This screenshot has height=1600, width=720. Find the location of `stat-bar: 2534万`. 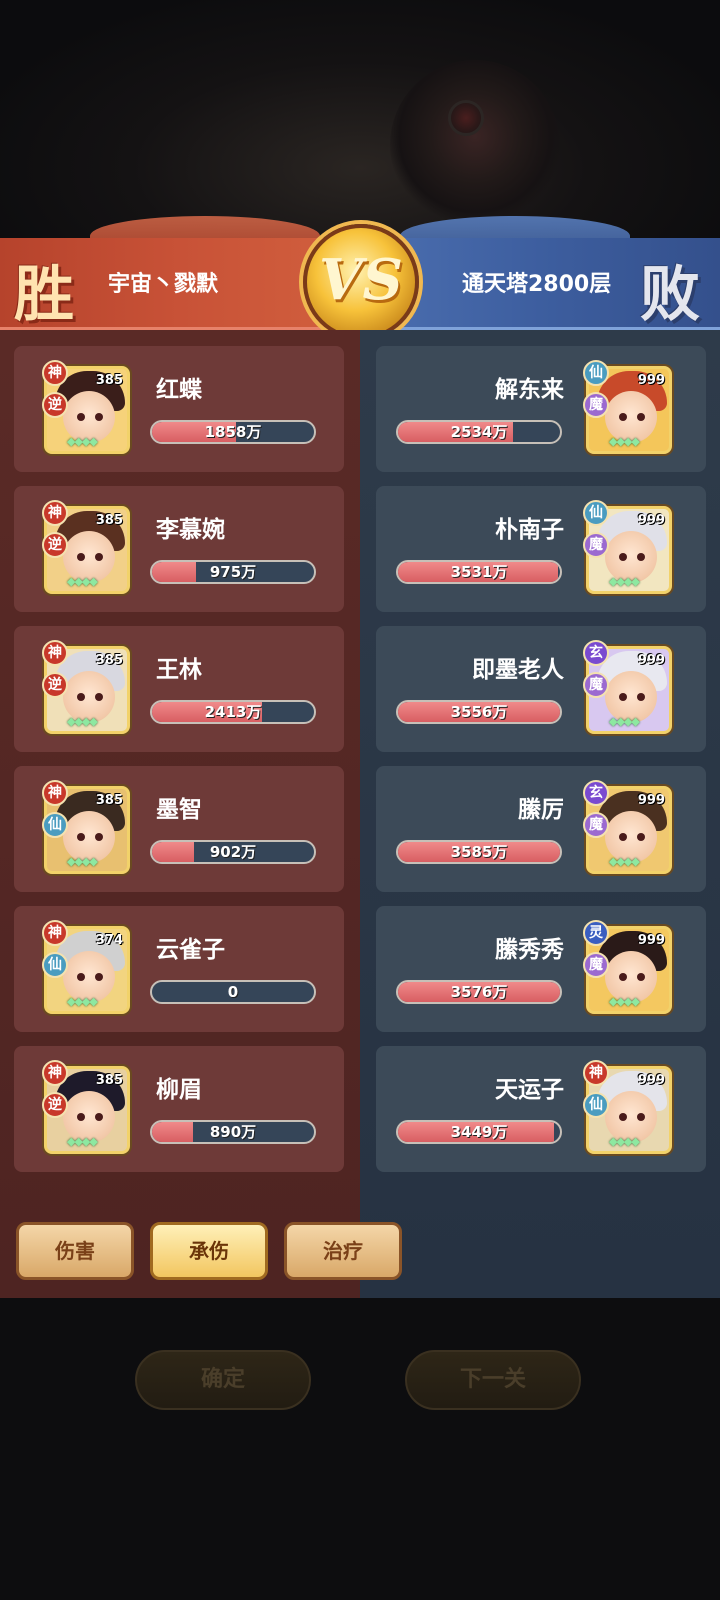

stat-bar: 2534万 is located at coordinates (479, 432).